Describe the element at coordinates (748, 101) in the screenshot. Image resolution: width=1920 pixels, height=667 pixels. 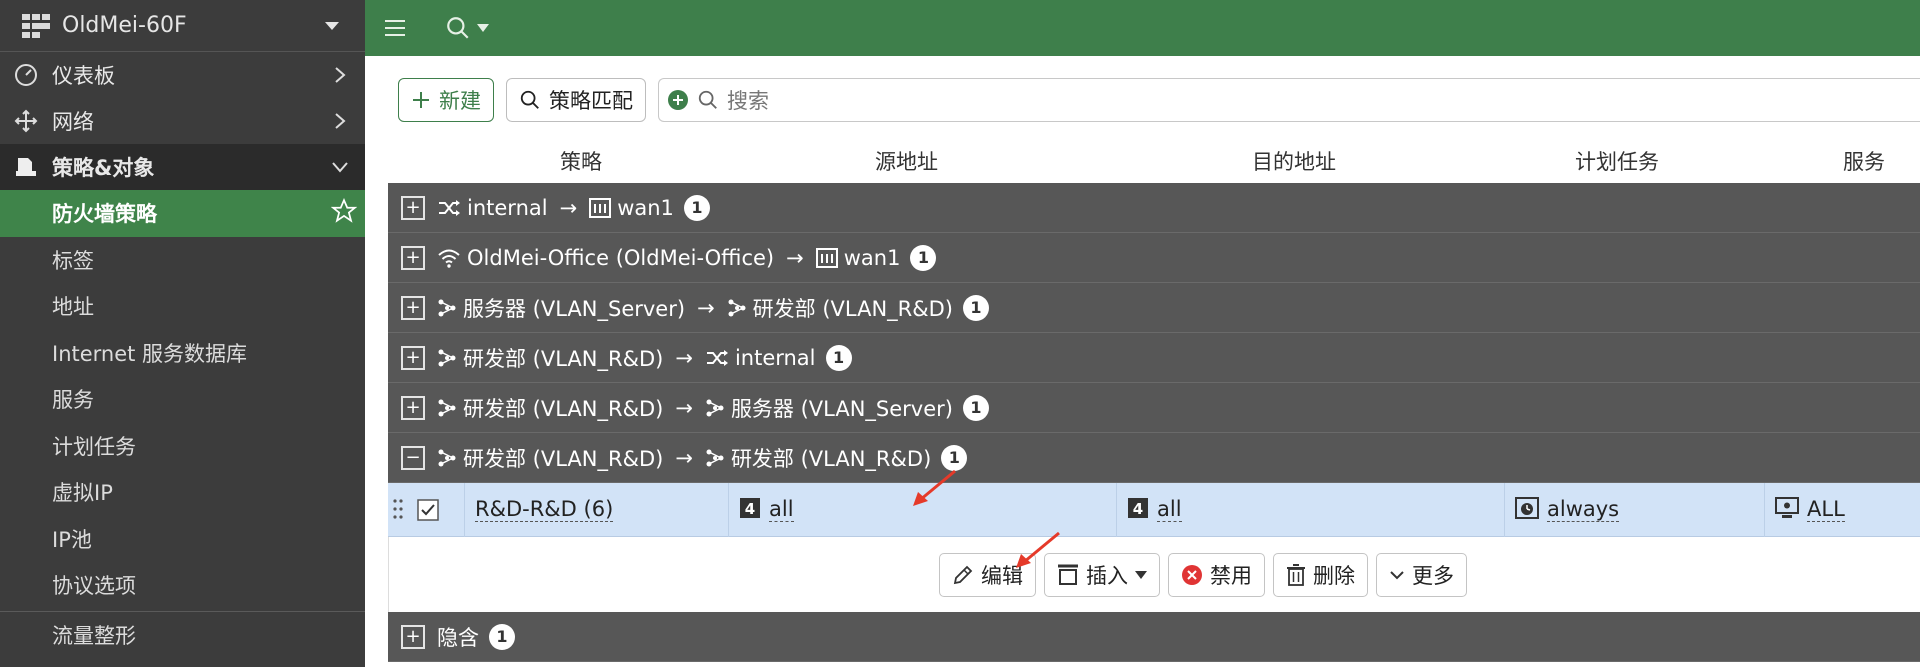
I see `search-placeholder: 搜索` at that location.